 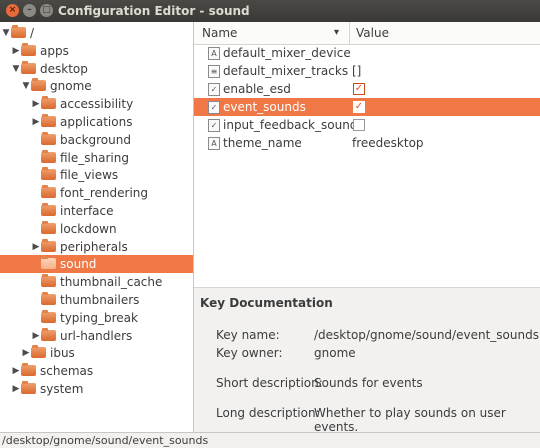 I want to click on key-row-default-mixer-device: Adefault_mixer_device, so click(x=367, y=53).